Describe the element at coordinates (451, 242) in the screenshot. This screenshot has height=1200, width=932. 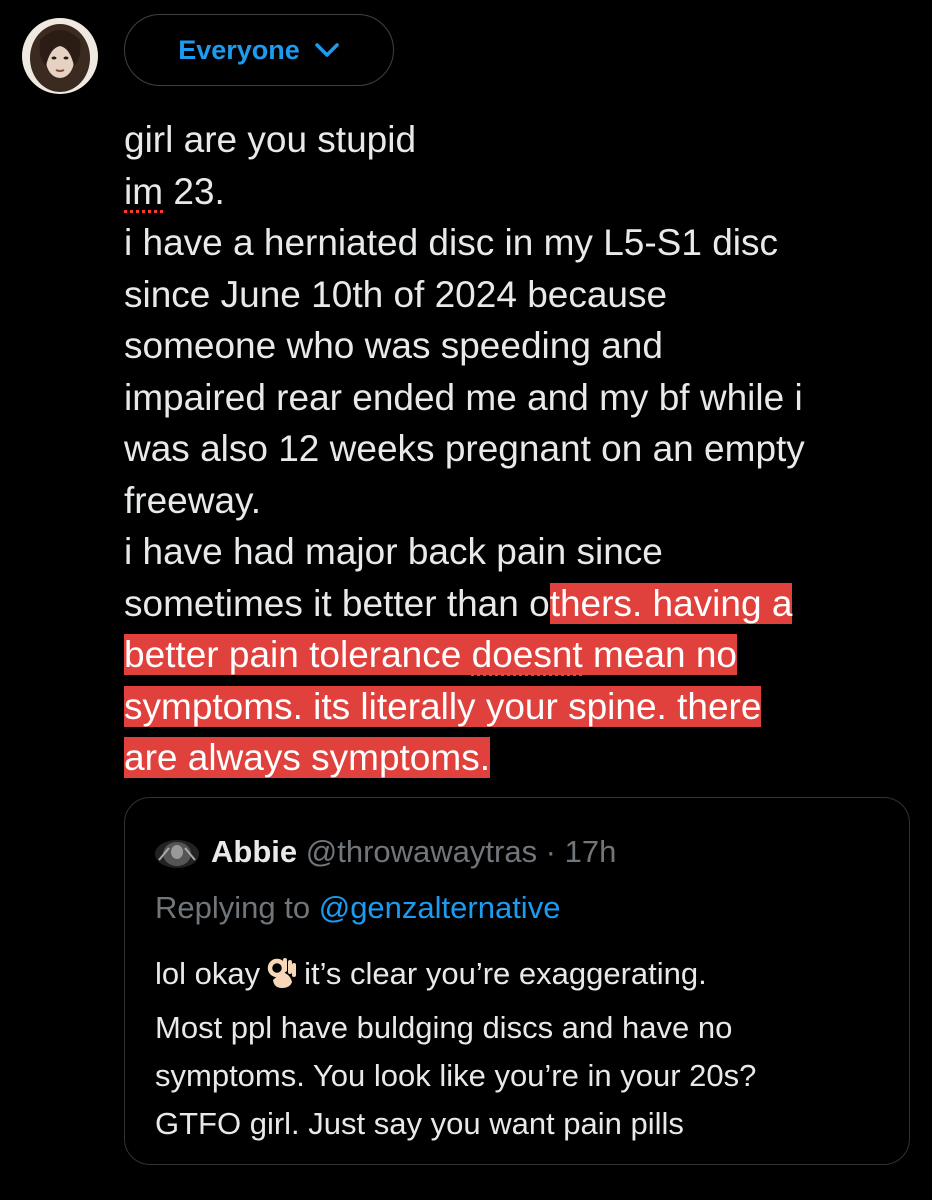
I see `tweet-line: i have a herniated disc in my L5-S1 disc` at that location.